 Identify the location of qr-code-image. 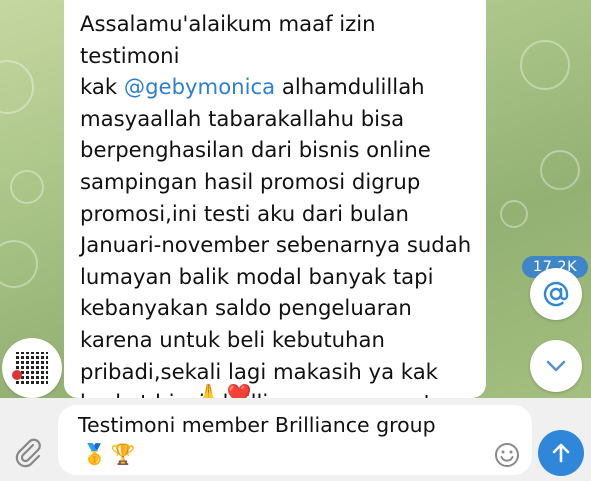
(32, 368).